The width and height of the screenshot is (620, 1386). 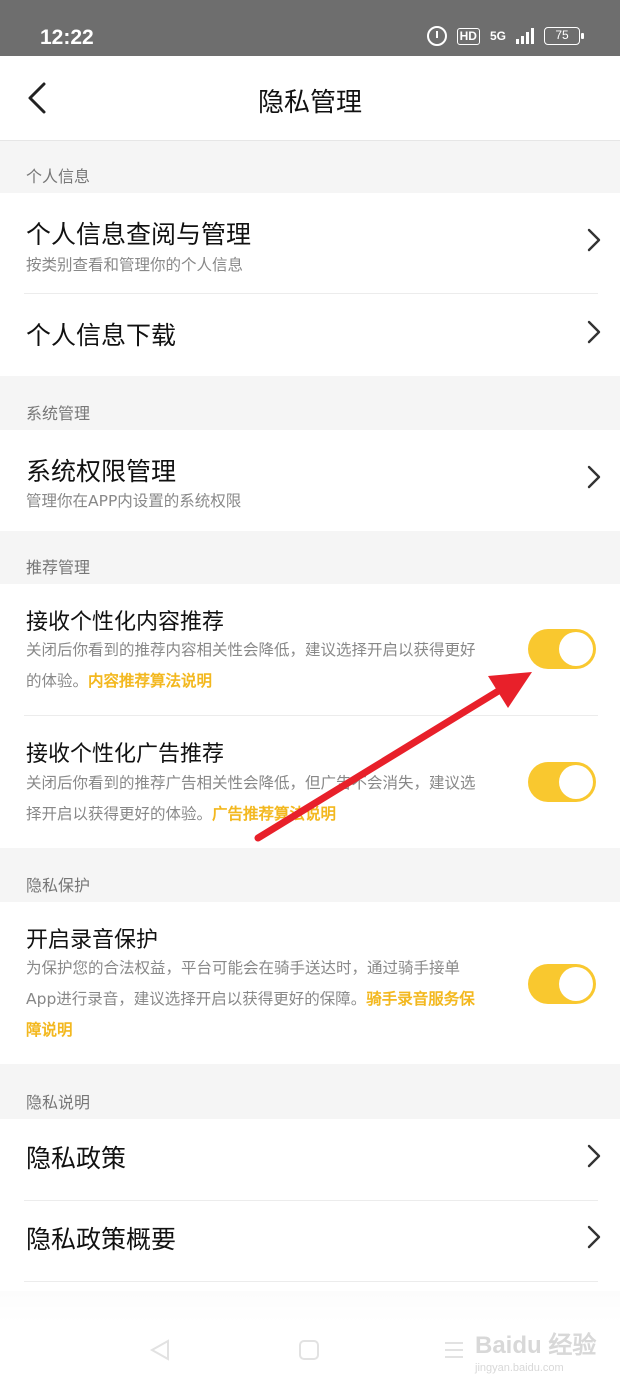 I want to click on app-header: 隐私管理, so click(x=310, y=98).